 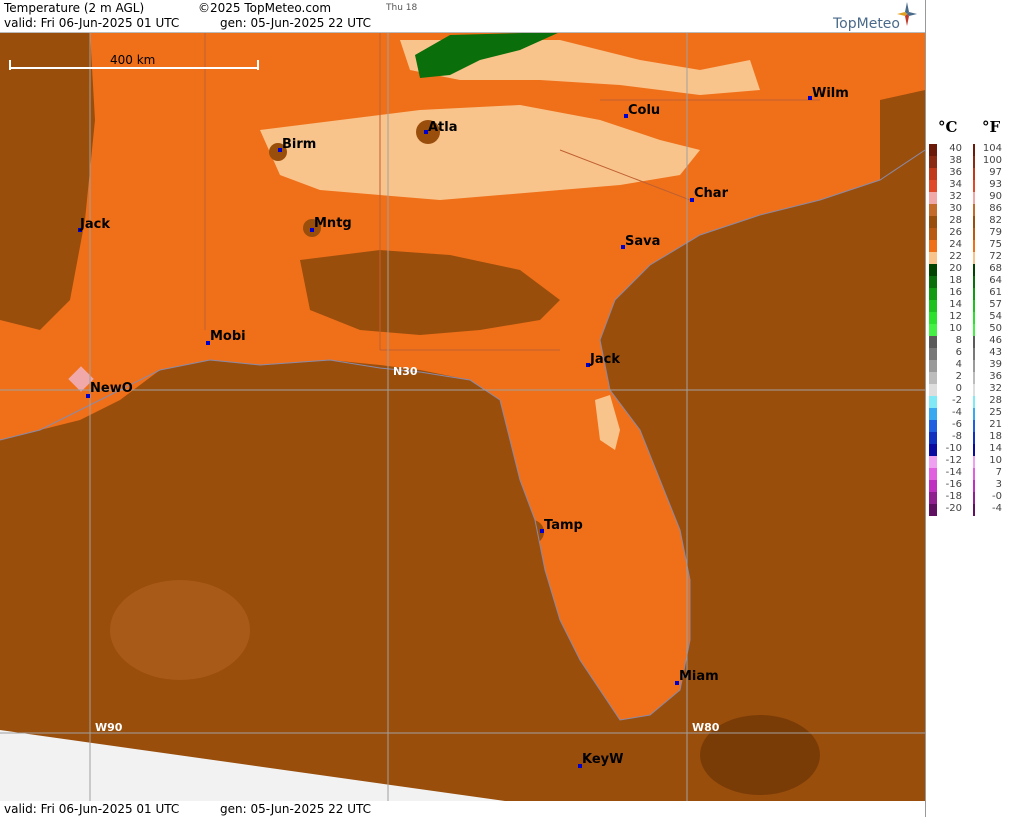 I want to click on legend-fahrenheit-label: 3, so click(x=998, y=484).